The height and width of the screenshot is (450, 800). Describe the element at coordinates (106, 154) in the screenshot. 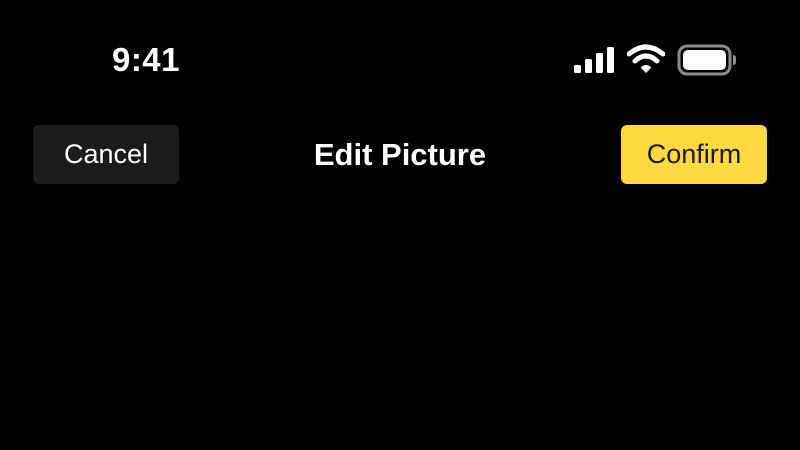

I see `cancel-button: Cancel` at that location.